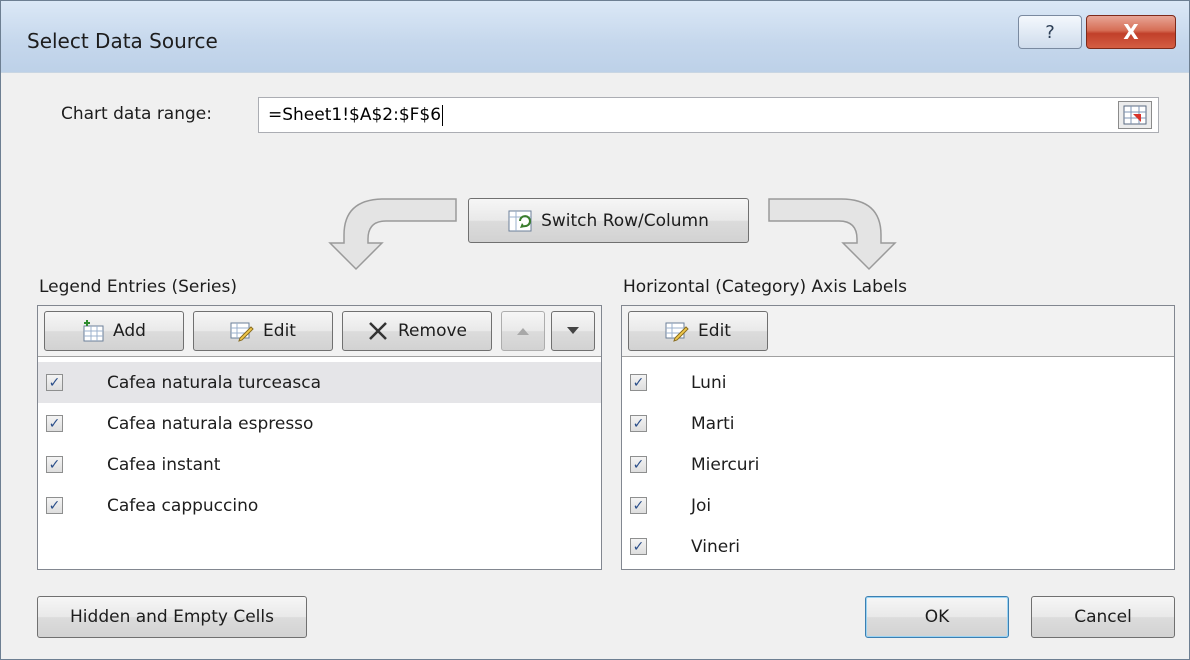 The width and height of the screenshot is (1190, 660). What do you see at coordinates (443, 115) in the screenshot?
I see `text-caret` at bounding box center [443, 115].